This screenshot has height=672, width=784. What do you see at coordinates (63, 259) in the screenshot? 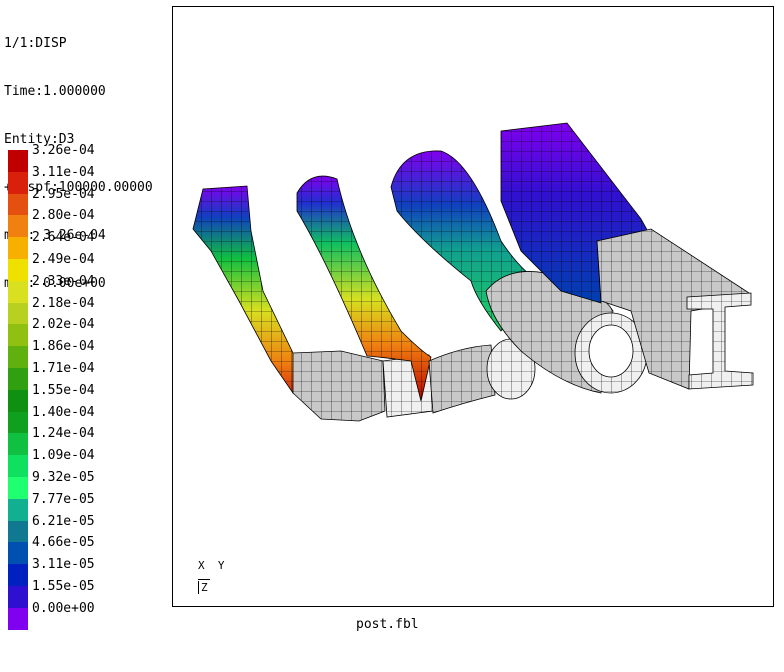
I see `legend-value-label: 2.49e-04` at bounding box center [63, 259].